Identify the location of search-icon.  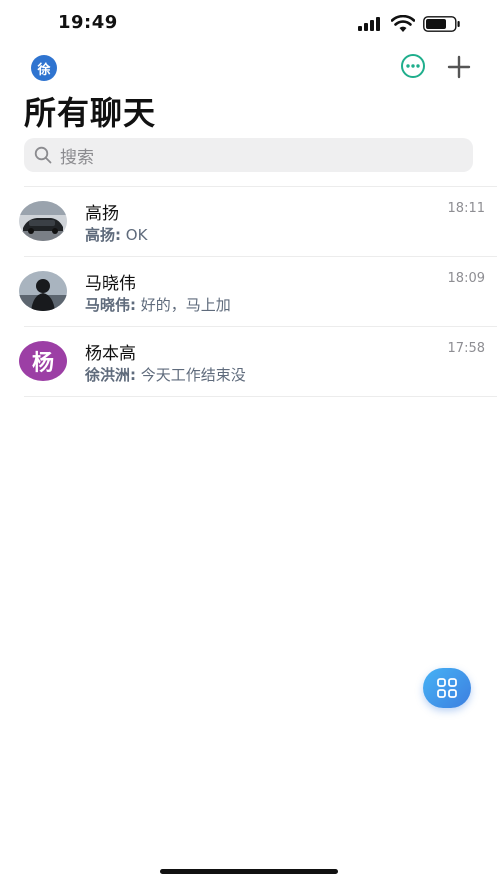
(43, 155).